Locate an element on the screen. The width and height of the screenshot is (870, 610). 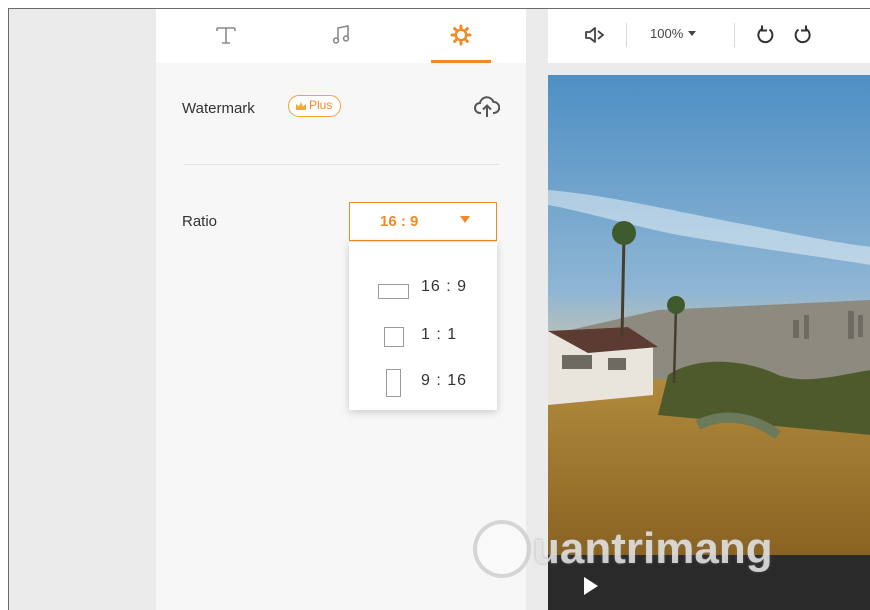
landscape-rect-icon is located at coordinates (393, 291).